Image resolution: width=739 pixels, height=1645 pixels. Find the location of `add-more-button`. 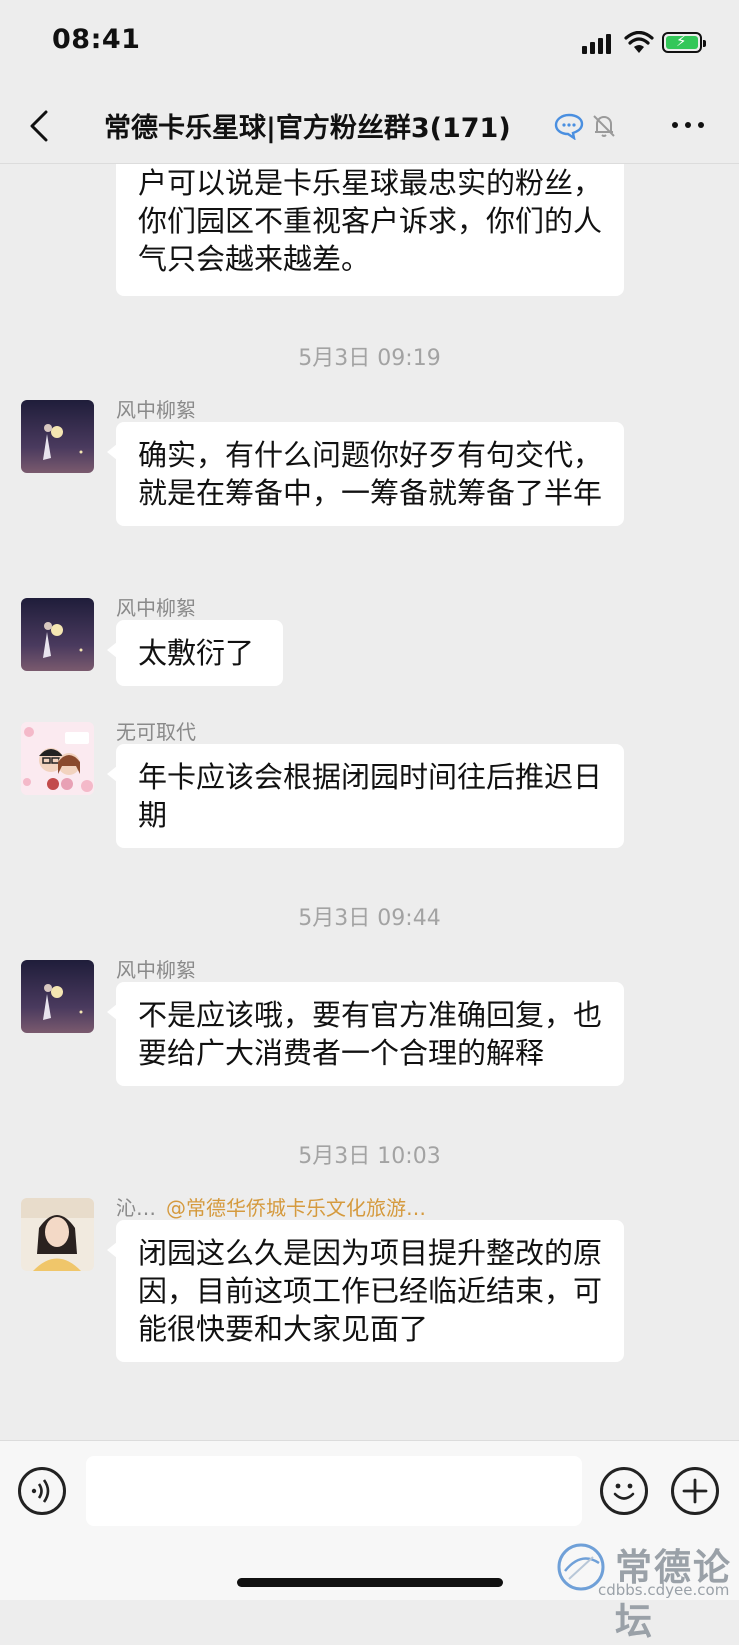

add-more-button is located at coordinates (695, 1491).